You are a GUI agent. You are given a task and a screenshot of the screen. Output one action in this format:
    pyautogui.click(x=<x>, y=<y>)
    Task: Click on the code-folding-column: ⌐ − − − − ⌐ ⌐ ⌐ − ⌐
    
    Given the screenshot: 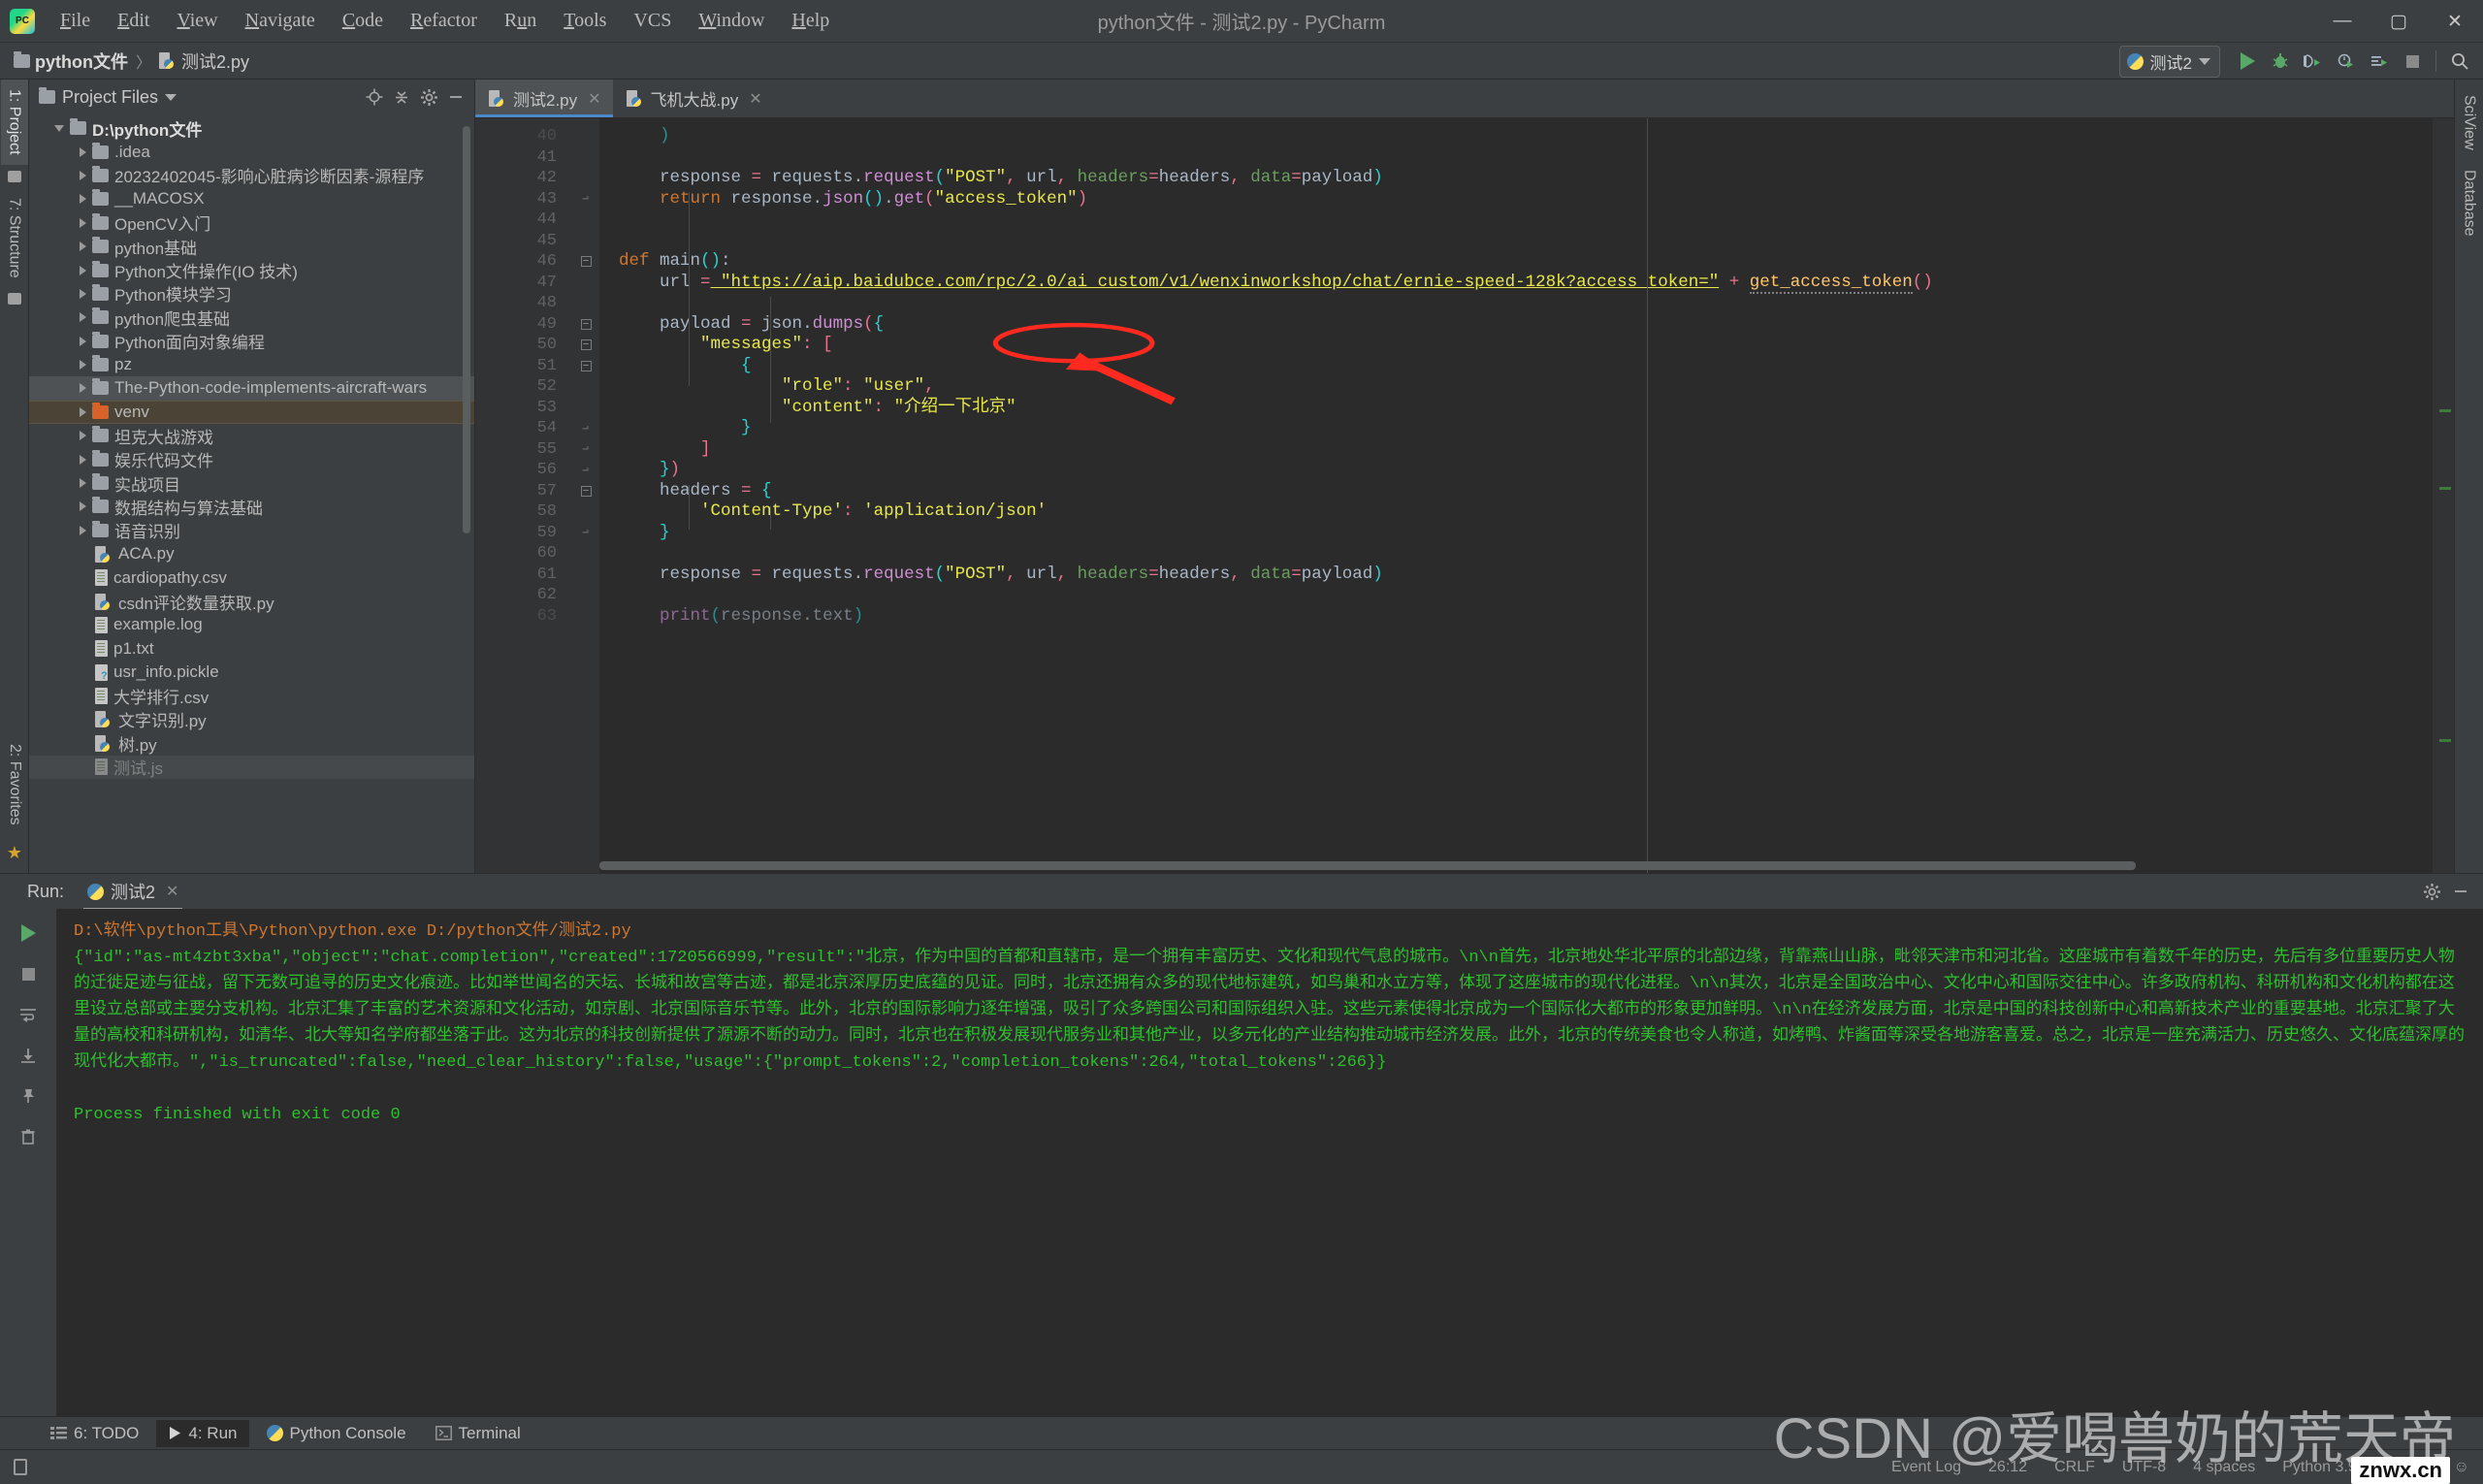 What is the action you would take?
    pyautogui.click(x=586, y=495)
    